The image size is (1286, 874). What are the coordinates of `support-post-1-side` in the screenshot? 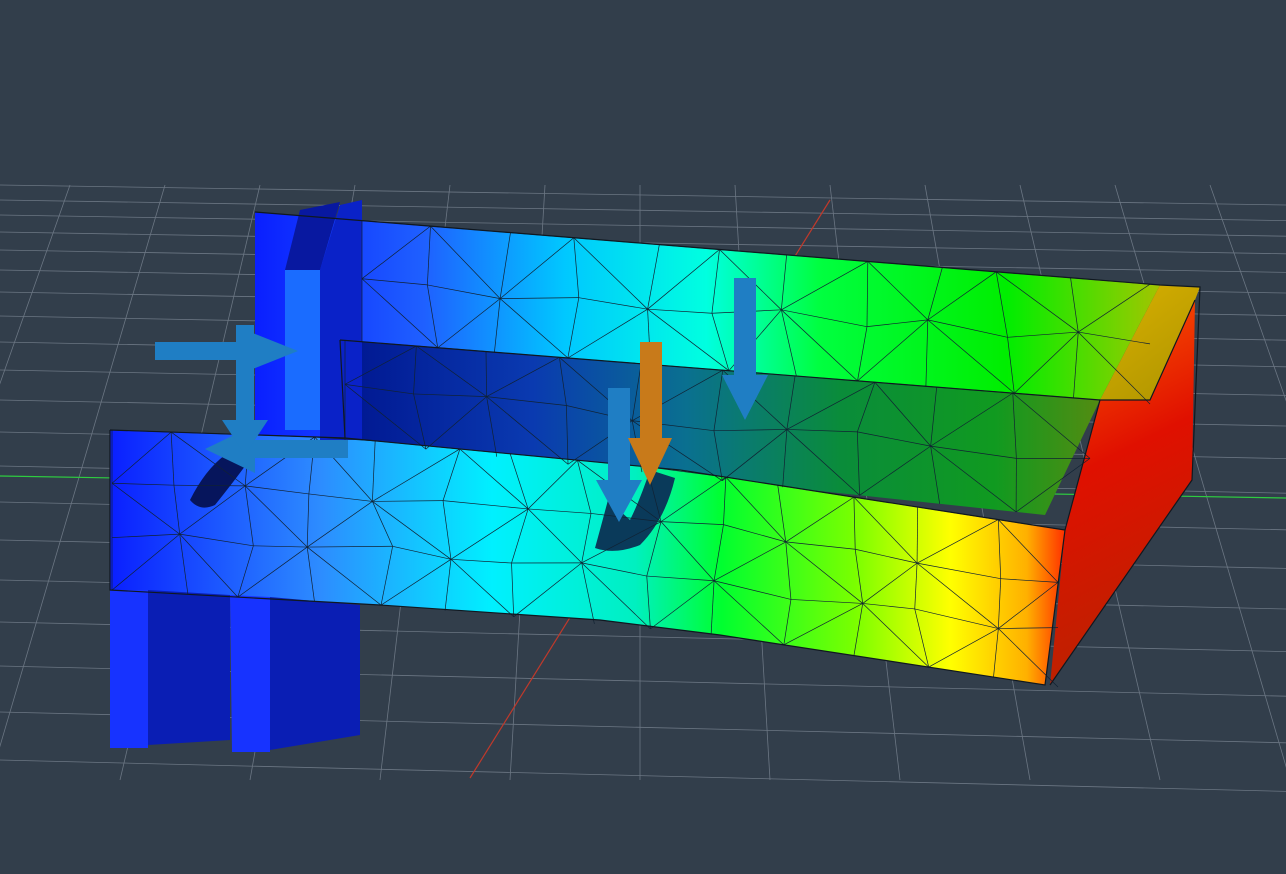 It's located at (189, 667).